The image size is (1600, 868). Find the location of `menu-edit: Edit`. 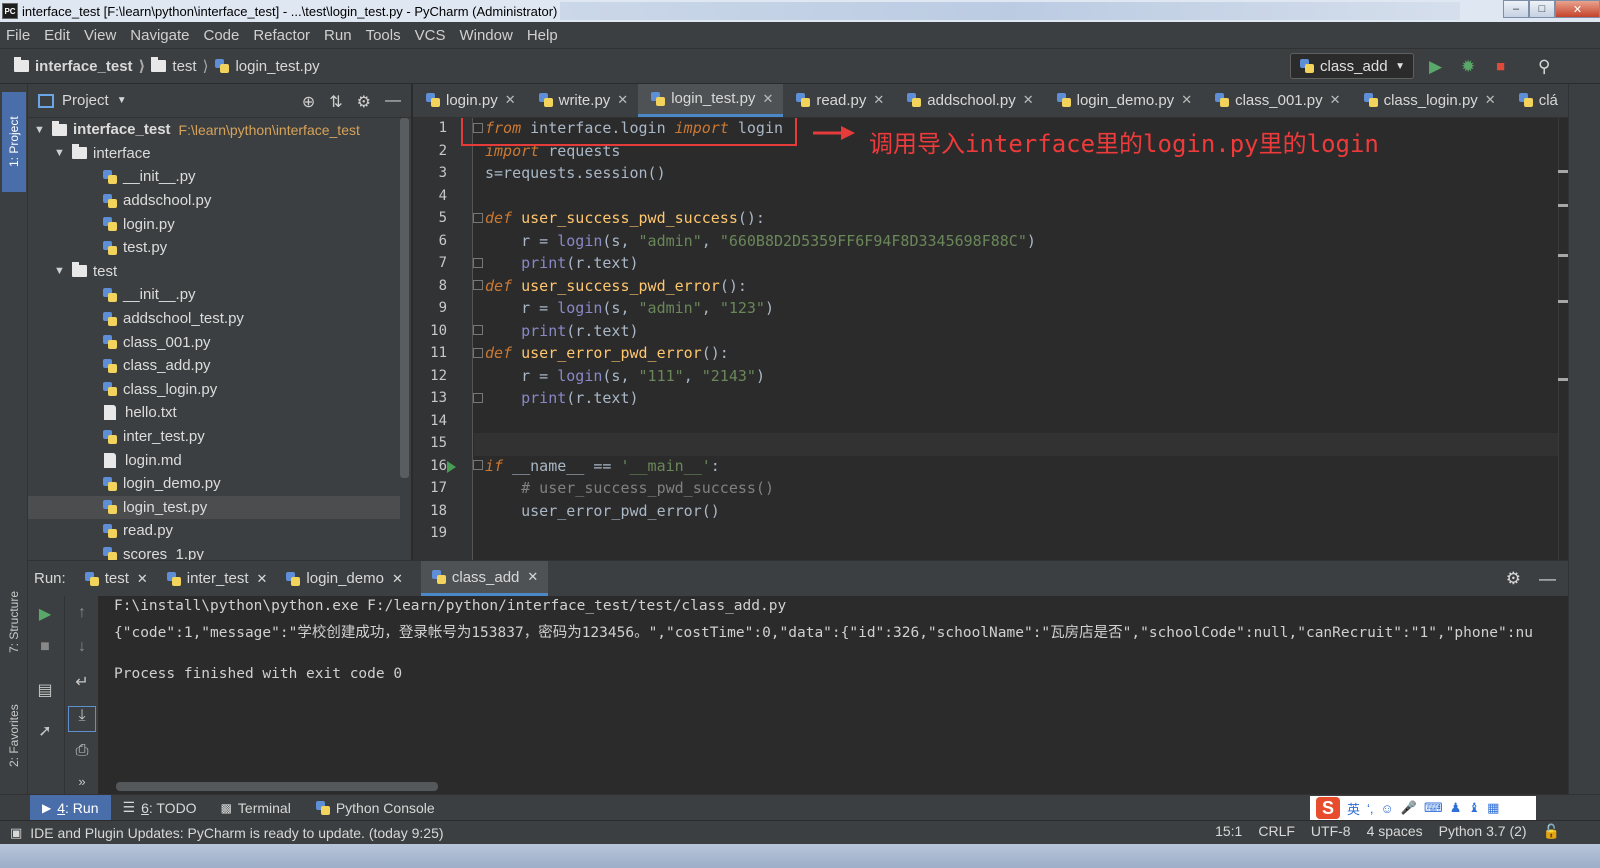

menu-edit: Edit is located at coordinates (57, 35).